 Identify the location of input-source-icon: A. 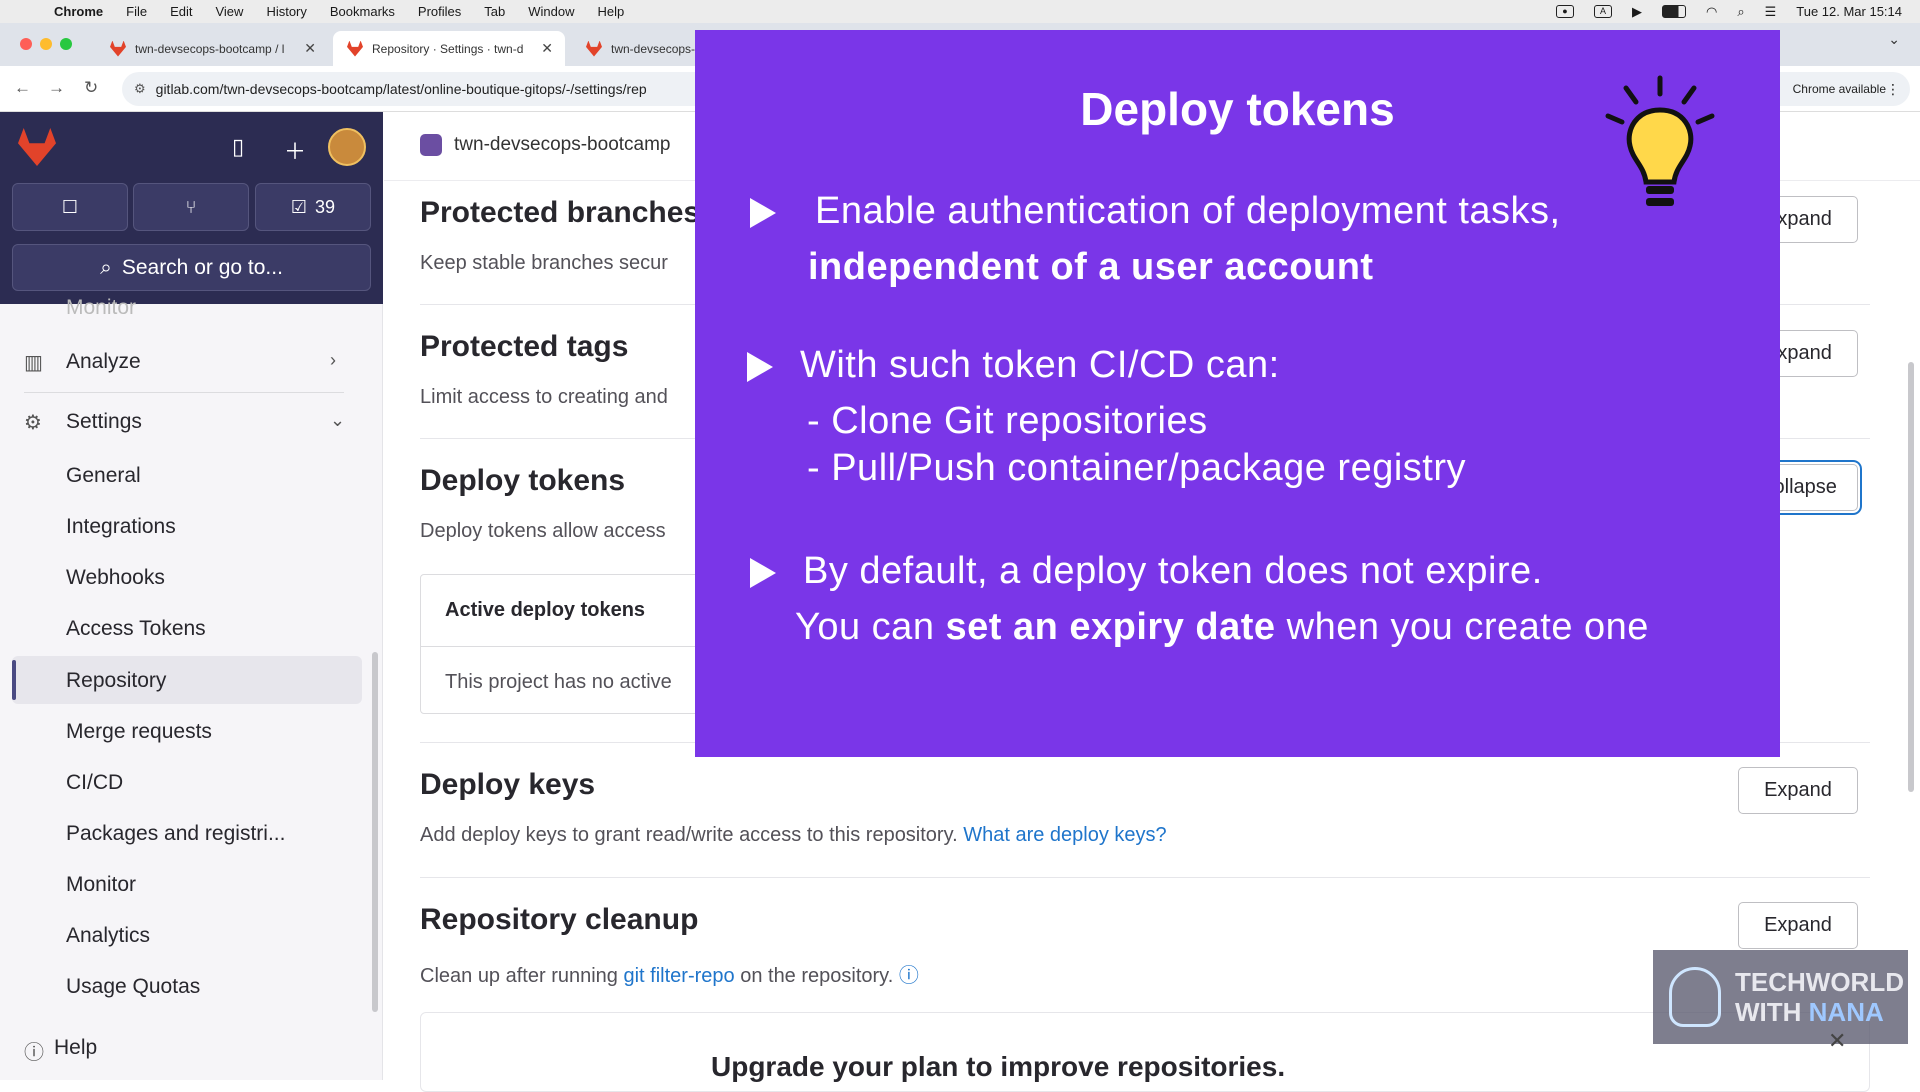
(1602, 11).